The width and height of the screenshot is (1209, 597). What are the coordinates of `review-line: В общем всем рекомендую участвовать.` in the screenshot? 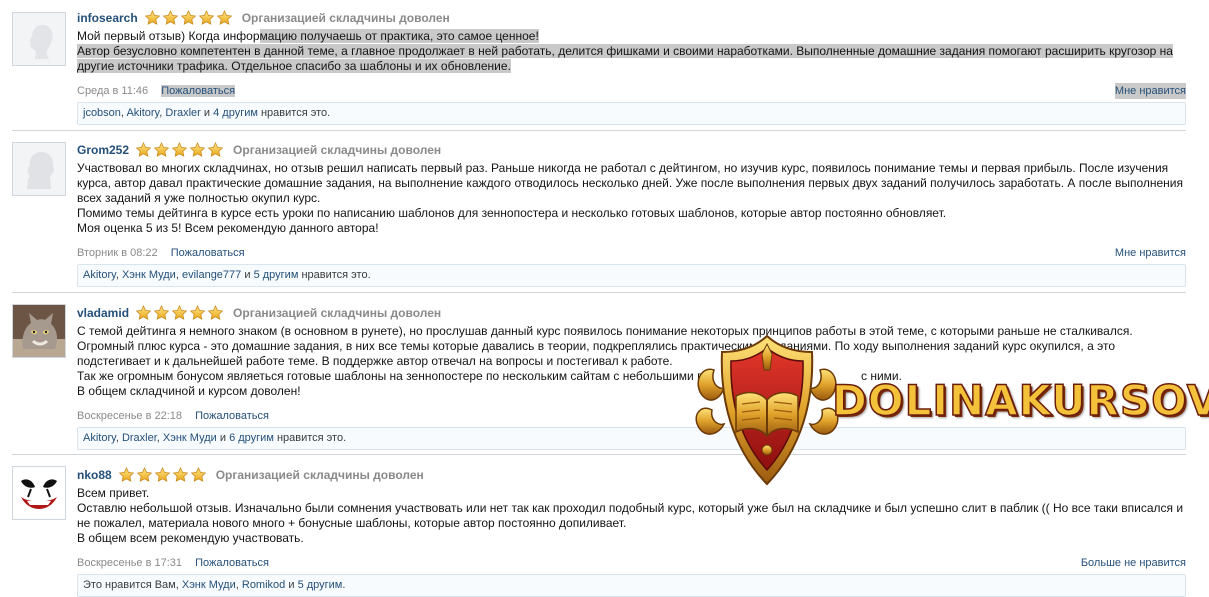 It's located at (190, 538).